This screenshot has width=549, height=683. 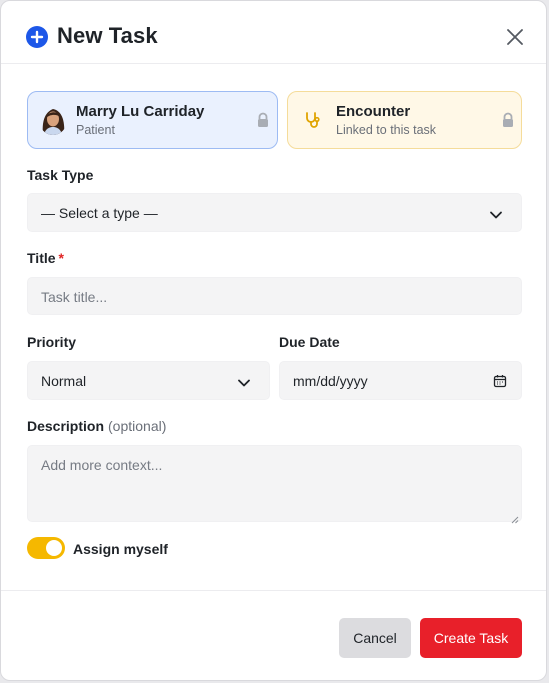 I want to click on assign-myself-toggle, so click(x=46, y=548).